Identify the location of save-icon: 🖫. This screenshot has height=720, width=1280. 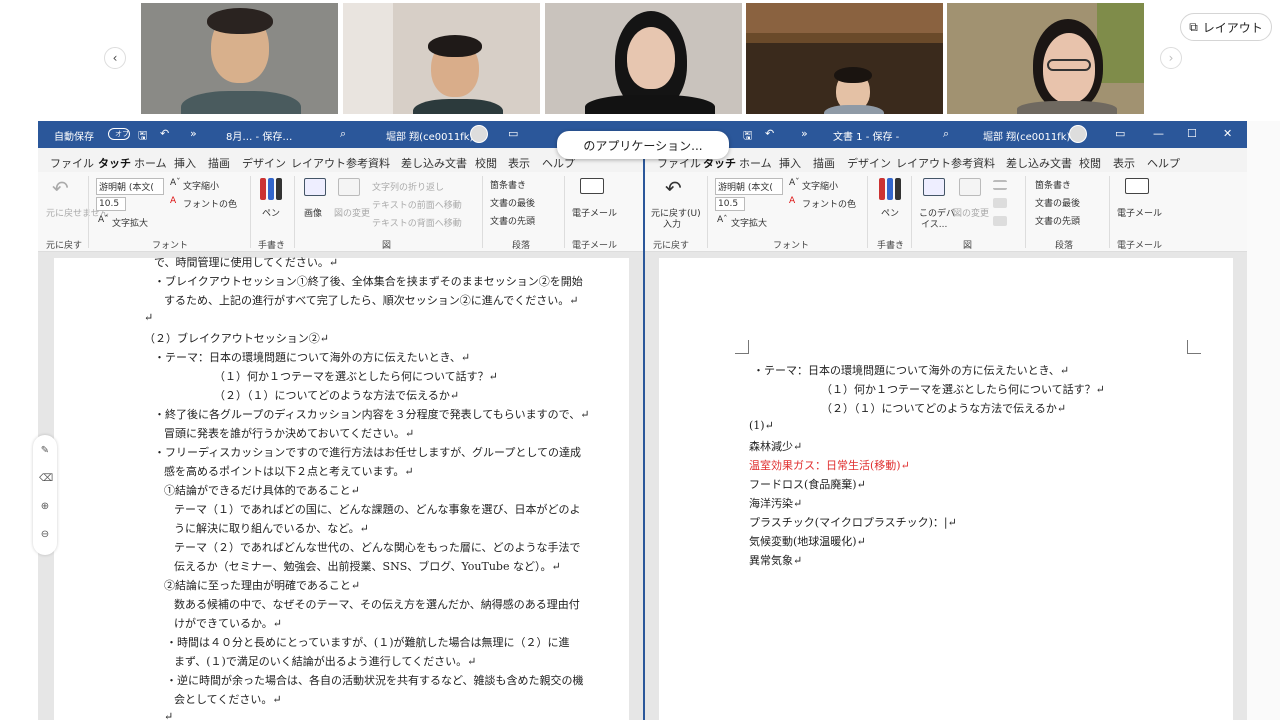
(142, 136).